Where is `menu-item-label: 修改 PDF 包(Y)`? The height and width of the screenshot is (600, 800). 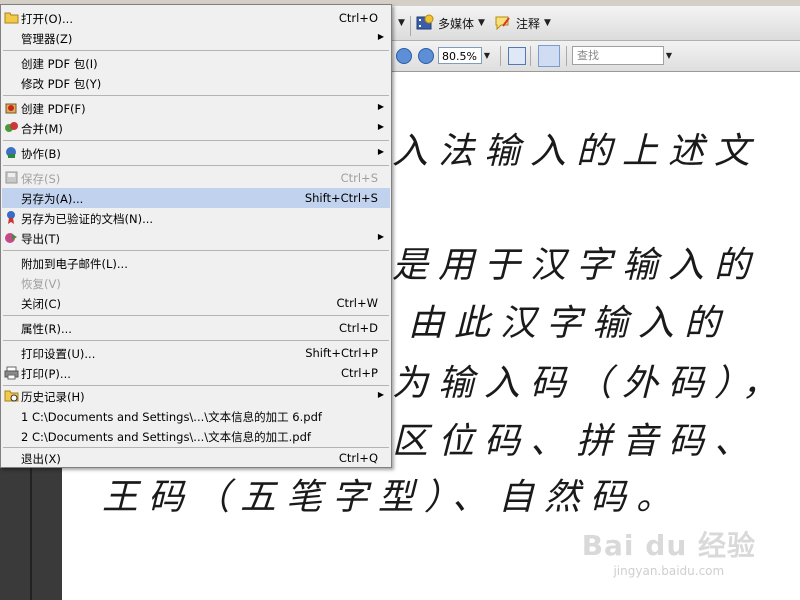
menu-item-label: 修改 PDF 包(Y) is located at coordinates (61, 84).